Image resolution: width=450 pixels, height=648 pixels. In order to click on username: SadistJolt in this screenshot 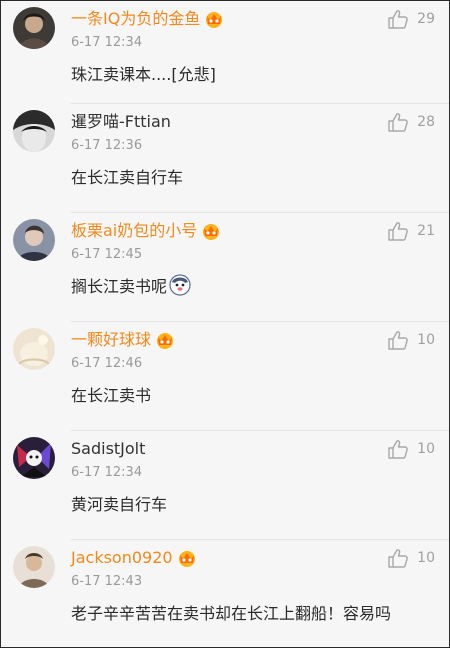, I will do `click(108, 449)`.